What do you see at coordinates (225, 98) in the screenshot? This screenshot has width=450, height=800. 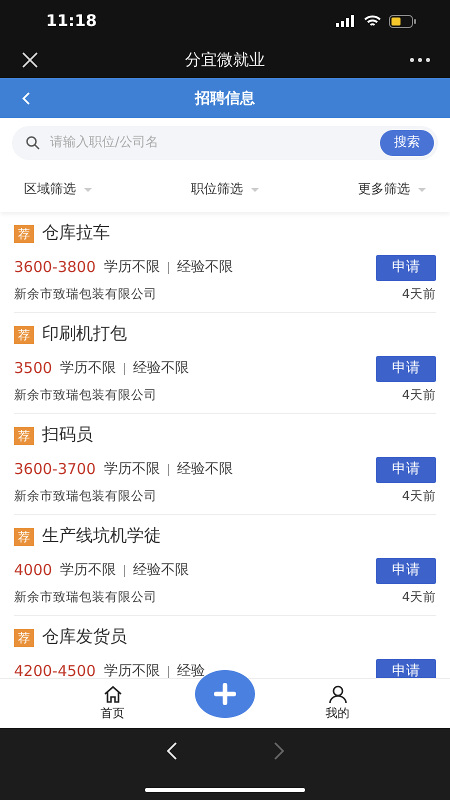 I see `page-title: 招聘信息` at bounding box center [225, 98].